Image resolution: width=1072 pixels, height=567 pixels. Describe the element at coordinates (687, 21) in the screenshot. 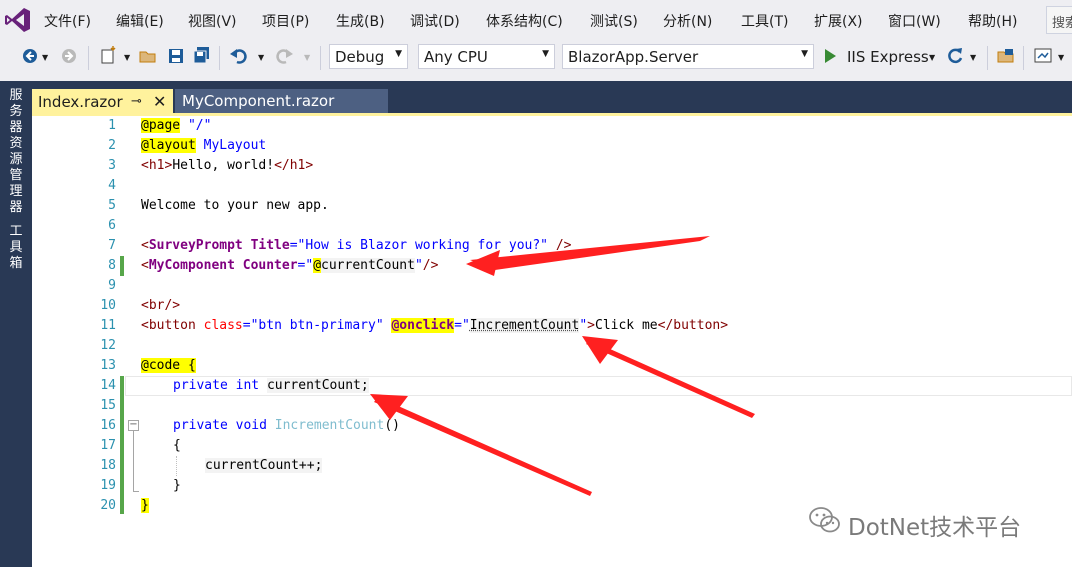

I see `menu-analyze: 分析(N)` at that location.